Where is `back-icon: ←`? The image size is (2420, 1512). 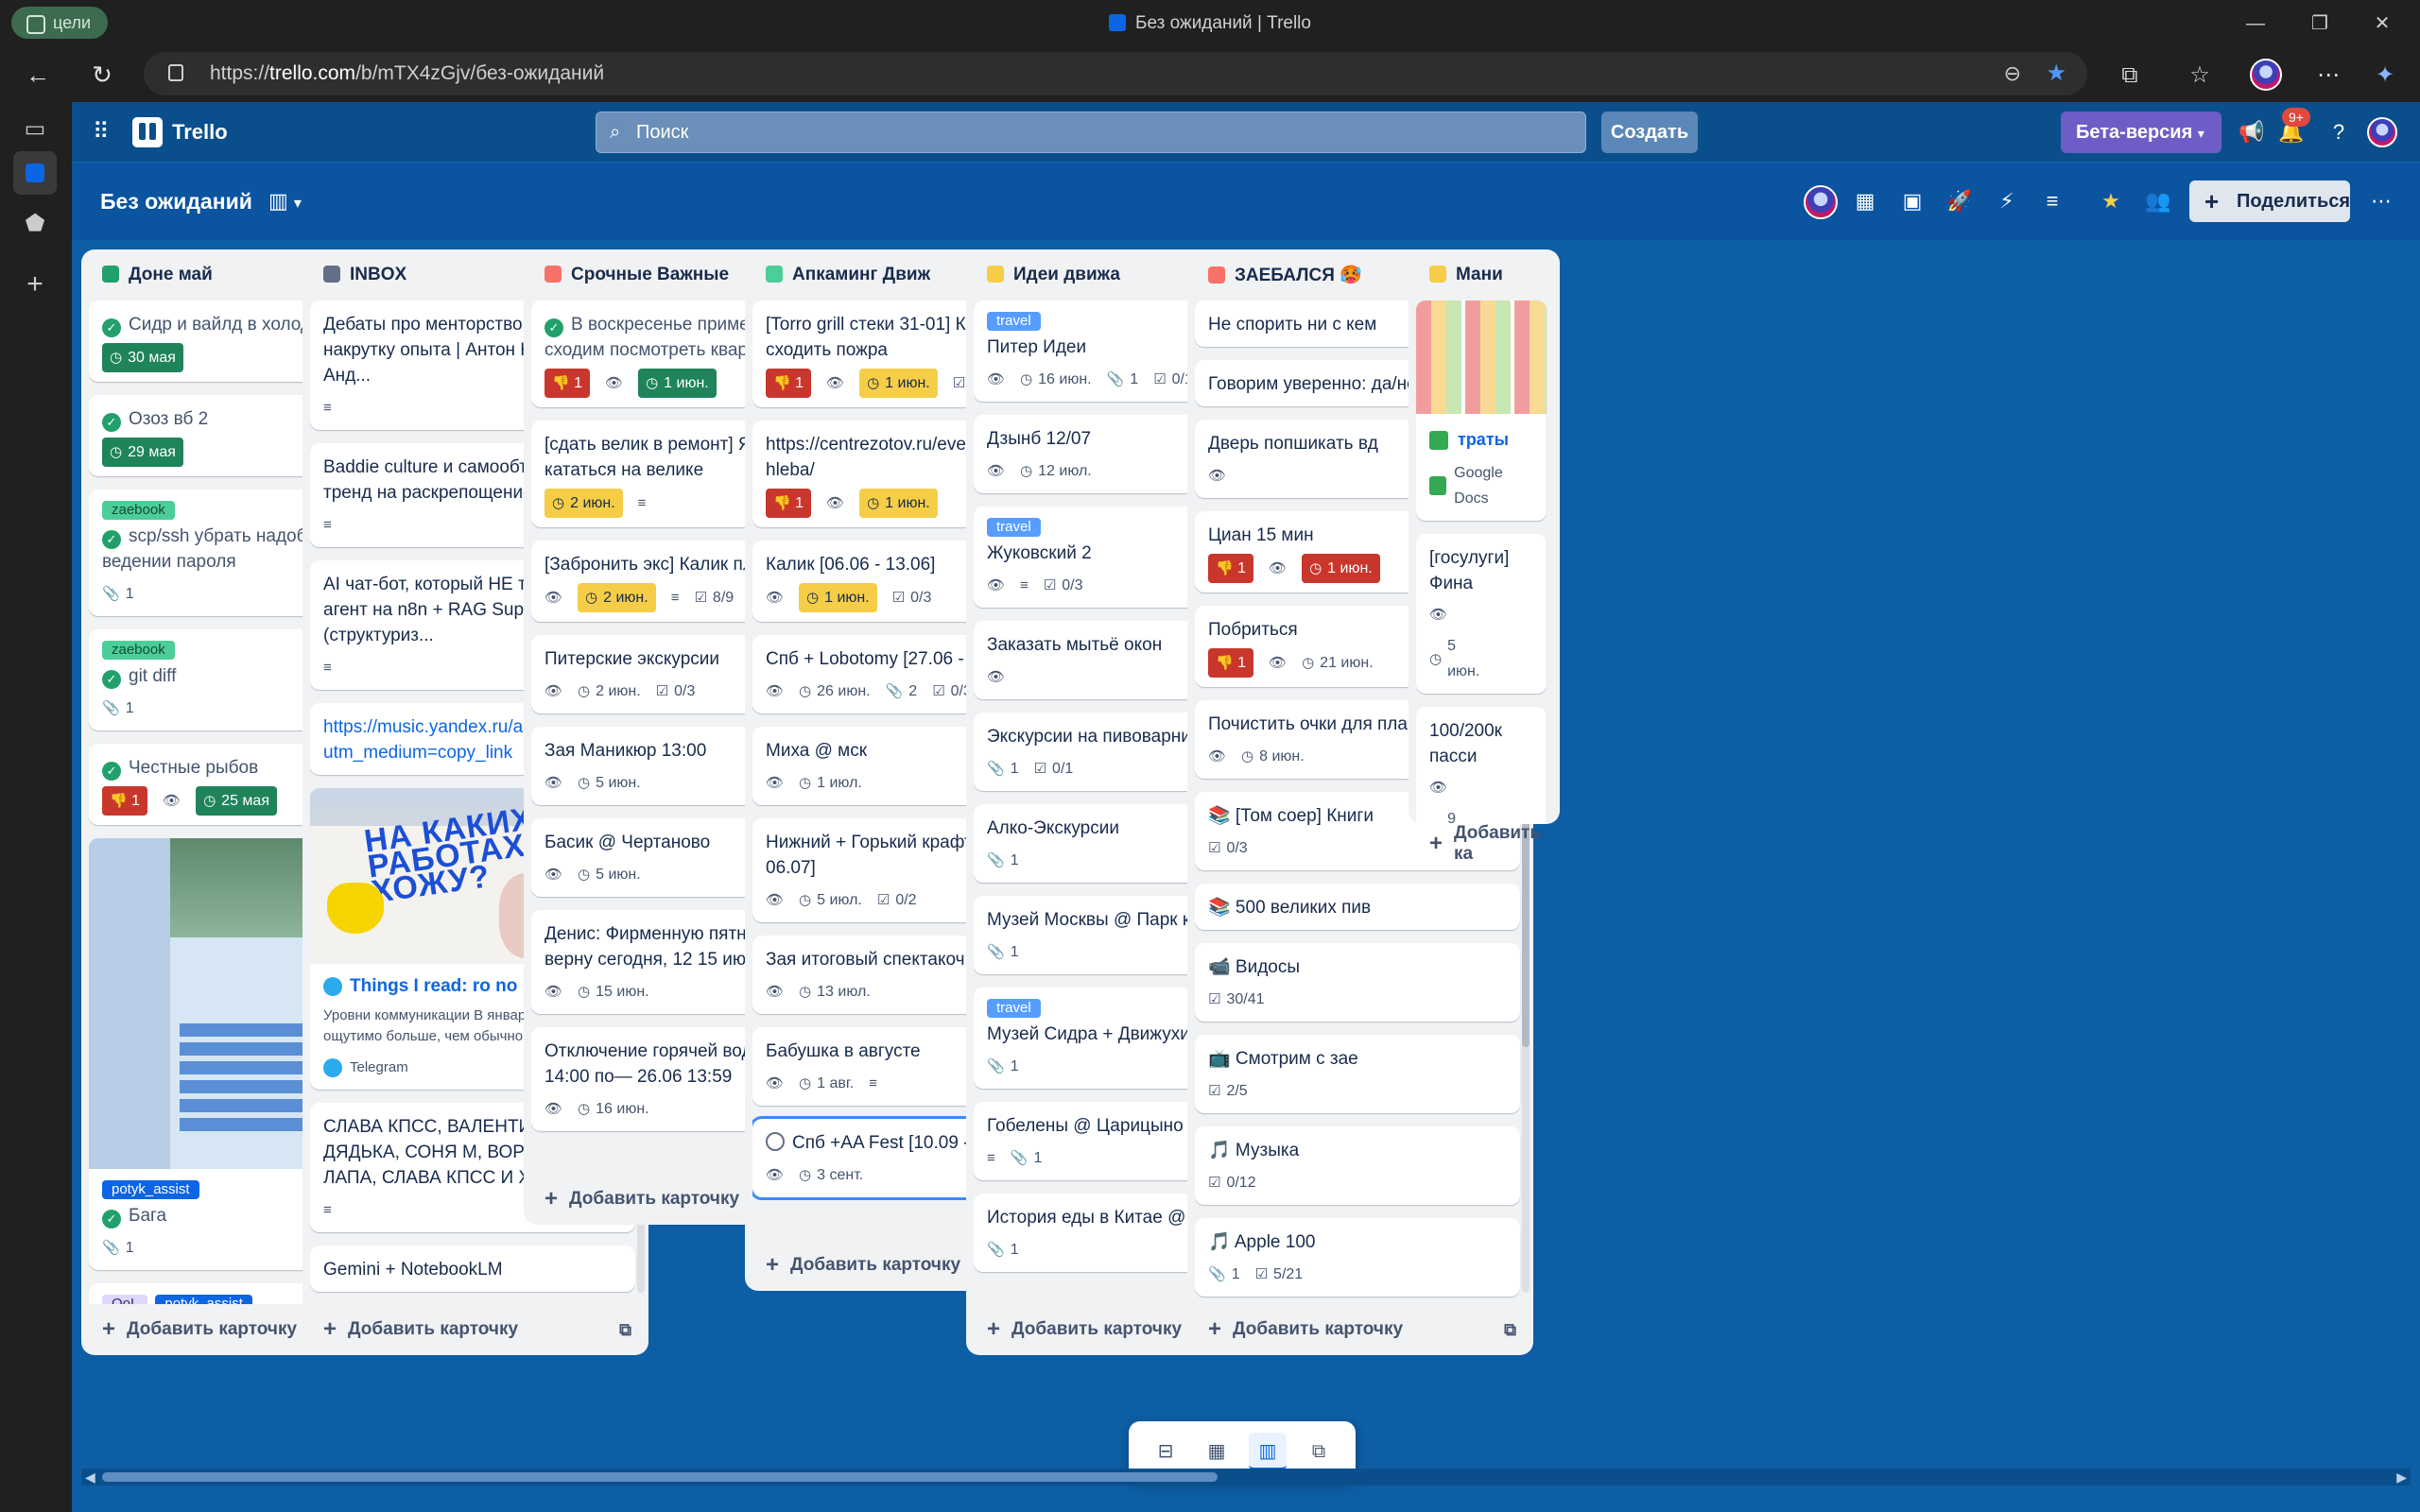
back-icon: ← is located at coordinates (38, 75).